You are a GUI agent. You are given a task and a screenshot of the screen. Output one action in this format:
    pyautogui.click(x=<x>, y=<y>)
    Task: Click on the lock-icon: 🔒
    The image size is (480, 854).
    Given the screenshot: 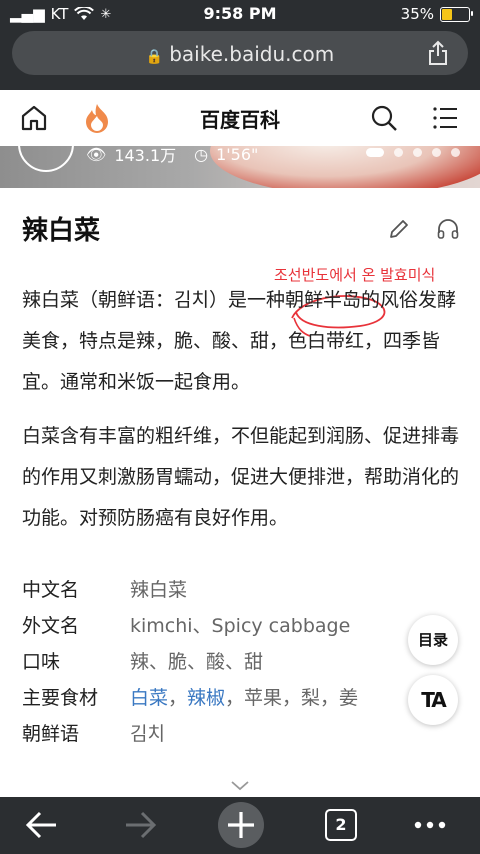 What is the action you would take?
    pyautogui.click(x=154, y=57)
    